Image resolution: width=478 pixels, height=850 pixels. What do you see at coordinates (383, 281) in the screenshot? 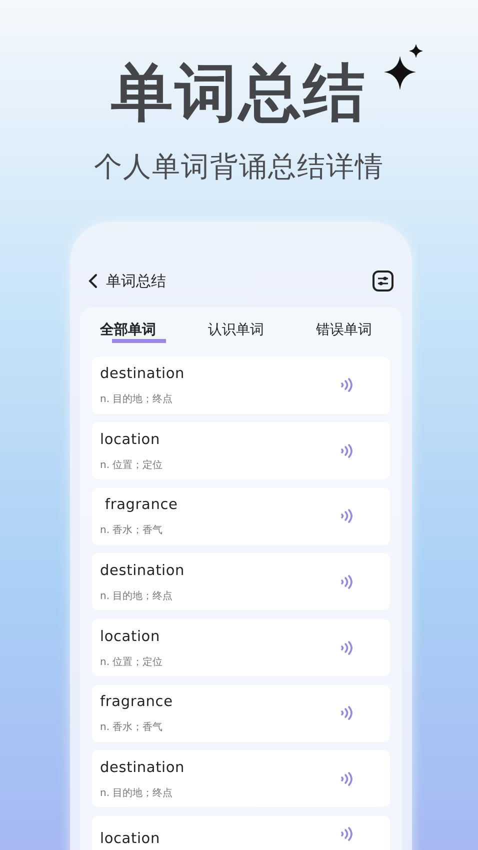
I see `settings-icon` at bounding box center [383, 281].